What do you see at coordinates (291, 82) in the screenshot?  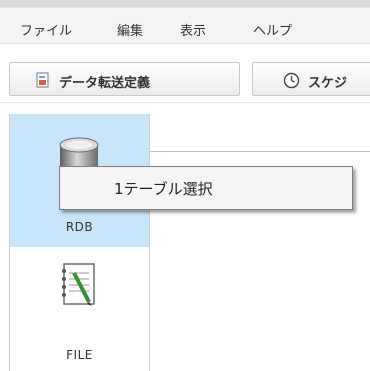 I see `clock-icon` at bounding box center [291, 82].